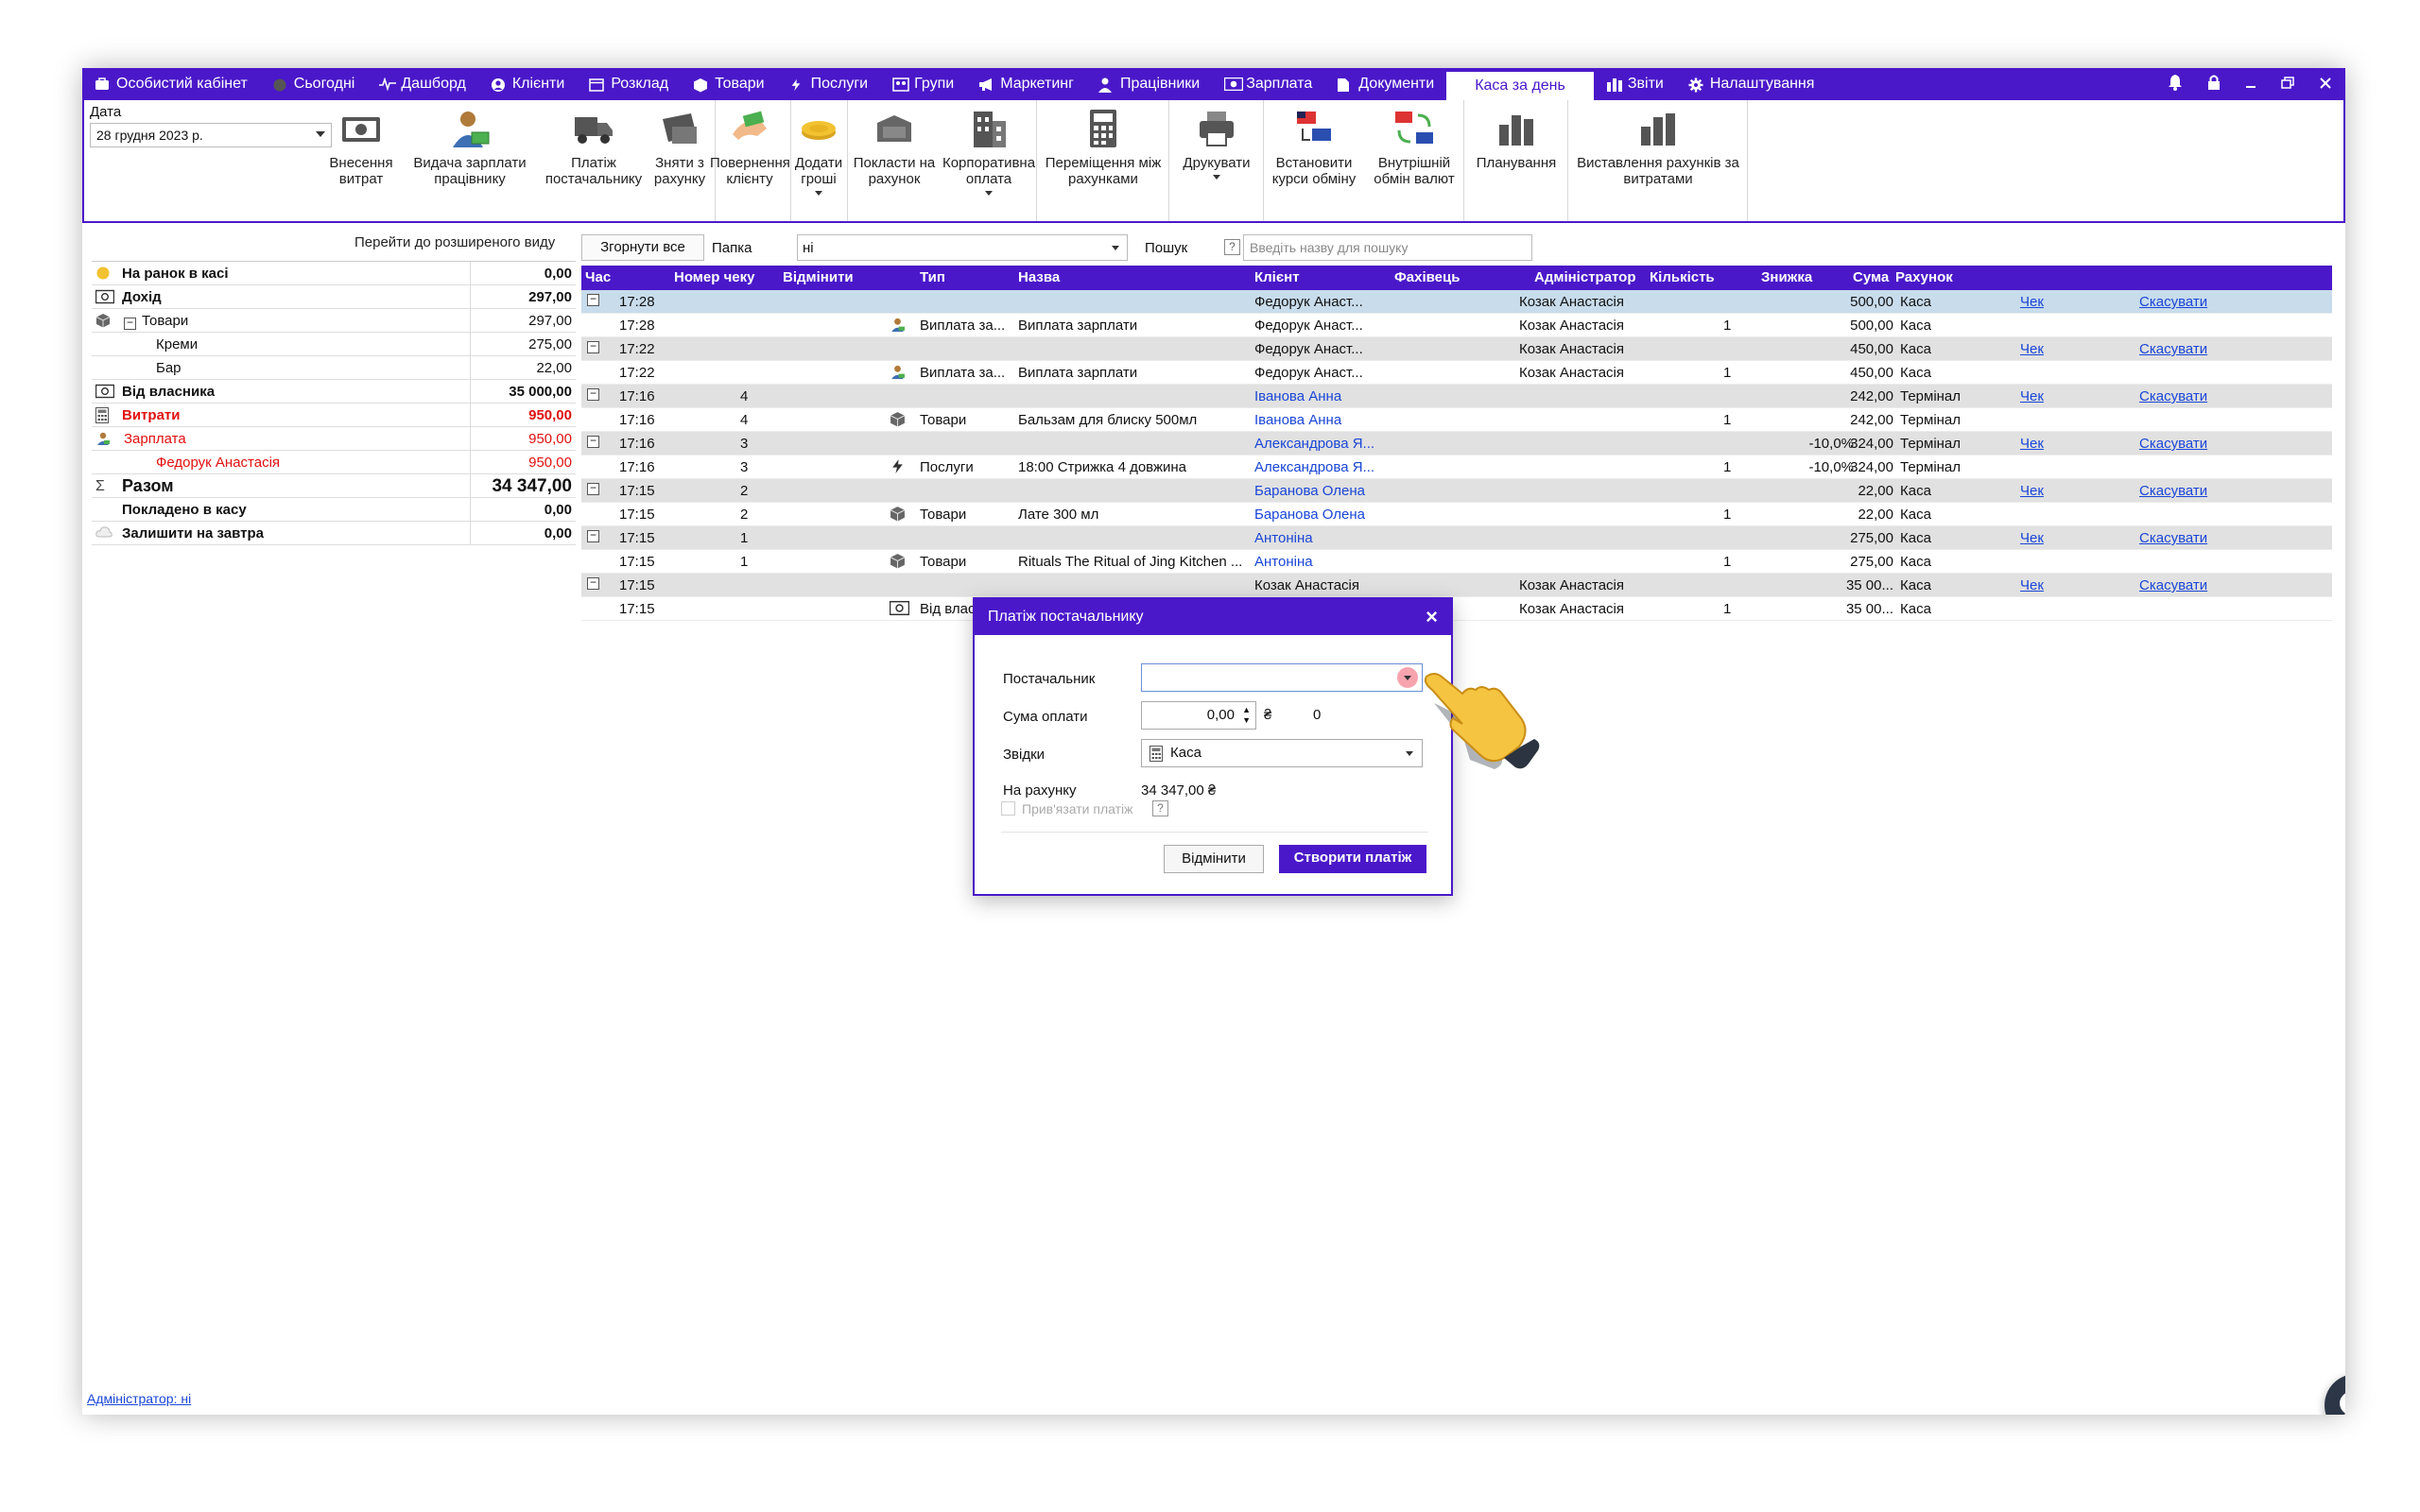 This screenshot has width=2420, height=1512. Describe the element at coordinates (361, 160) in the screenshot. I see `toolbar-button-0: Внесення витрат` at that location.